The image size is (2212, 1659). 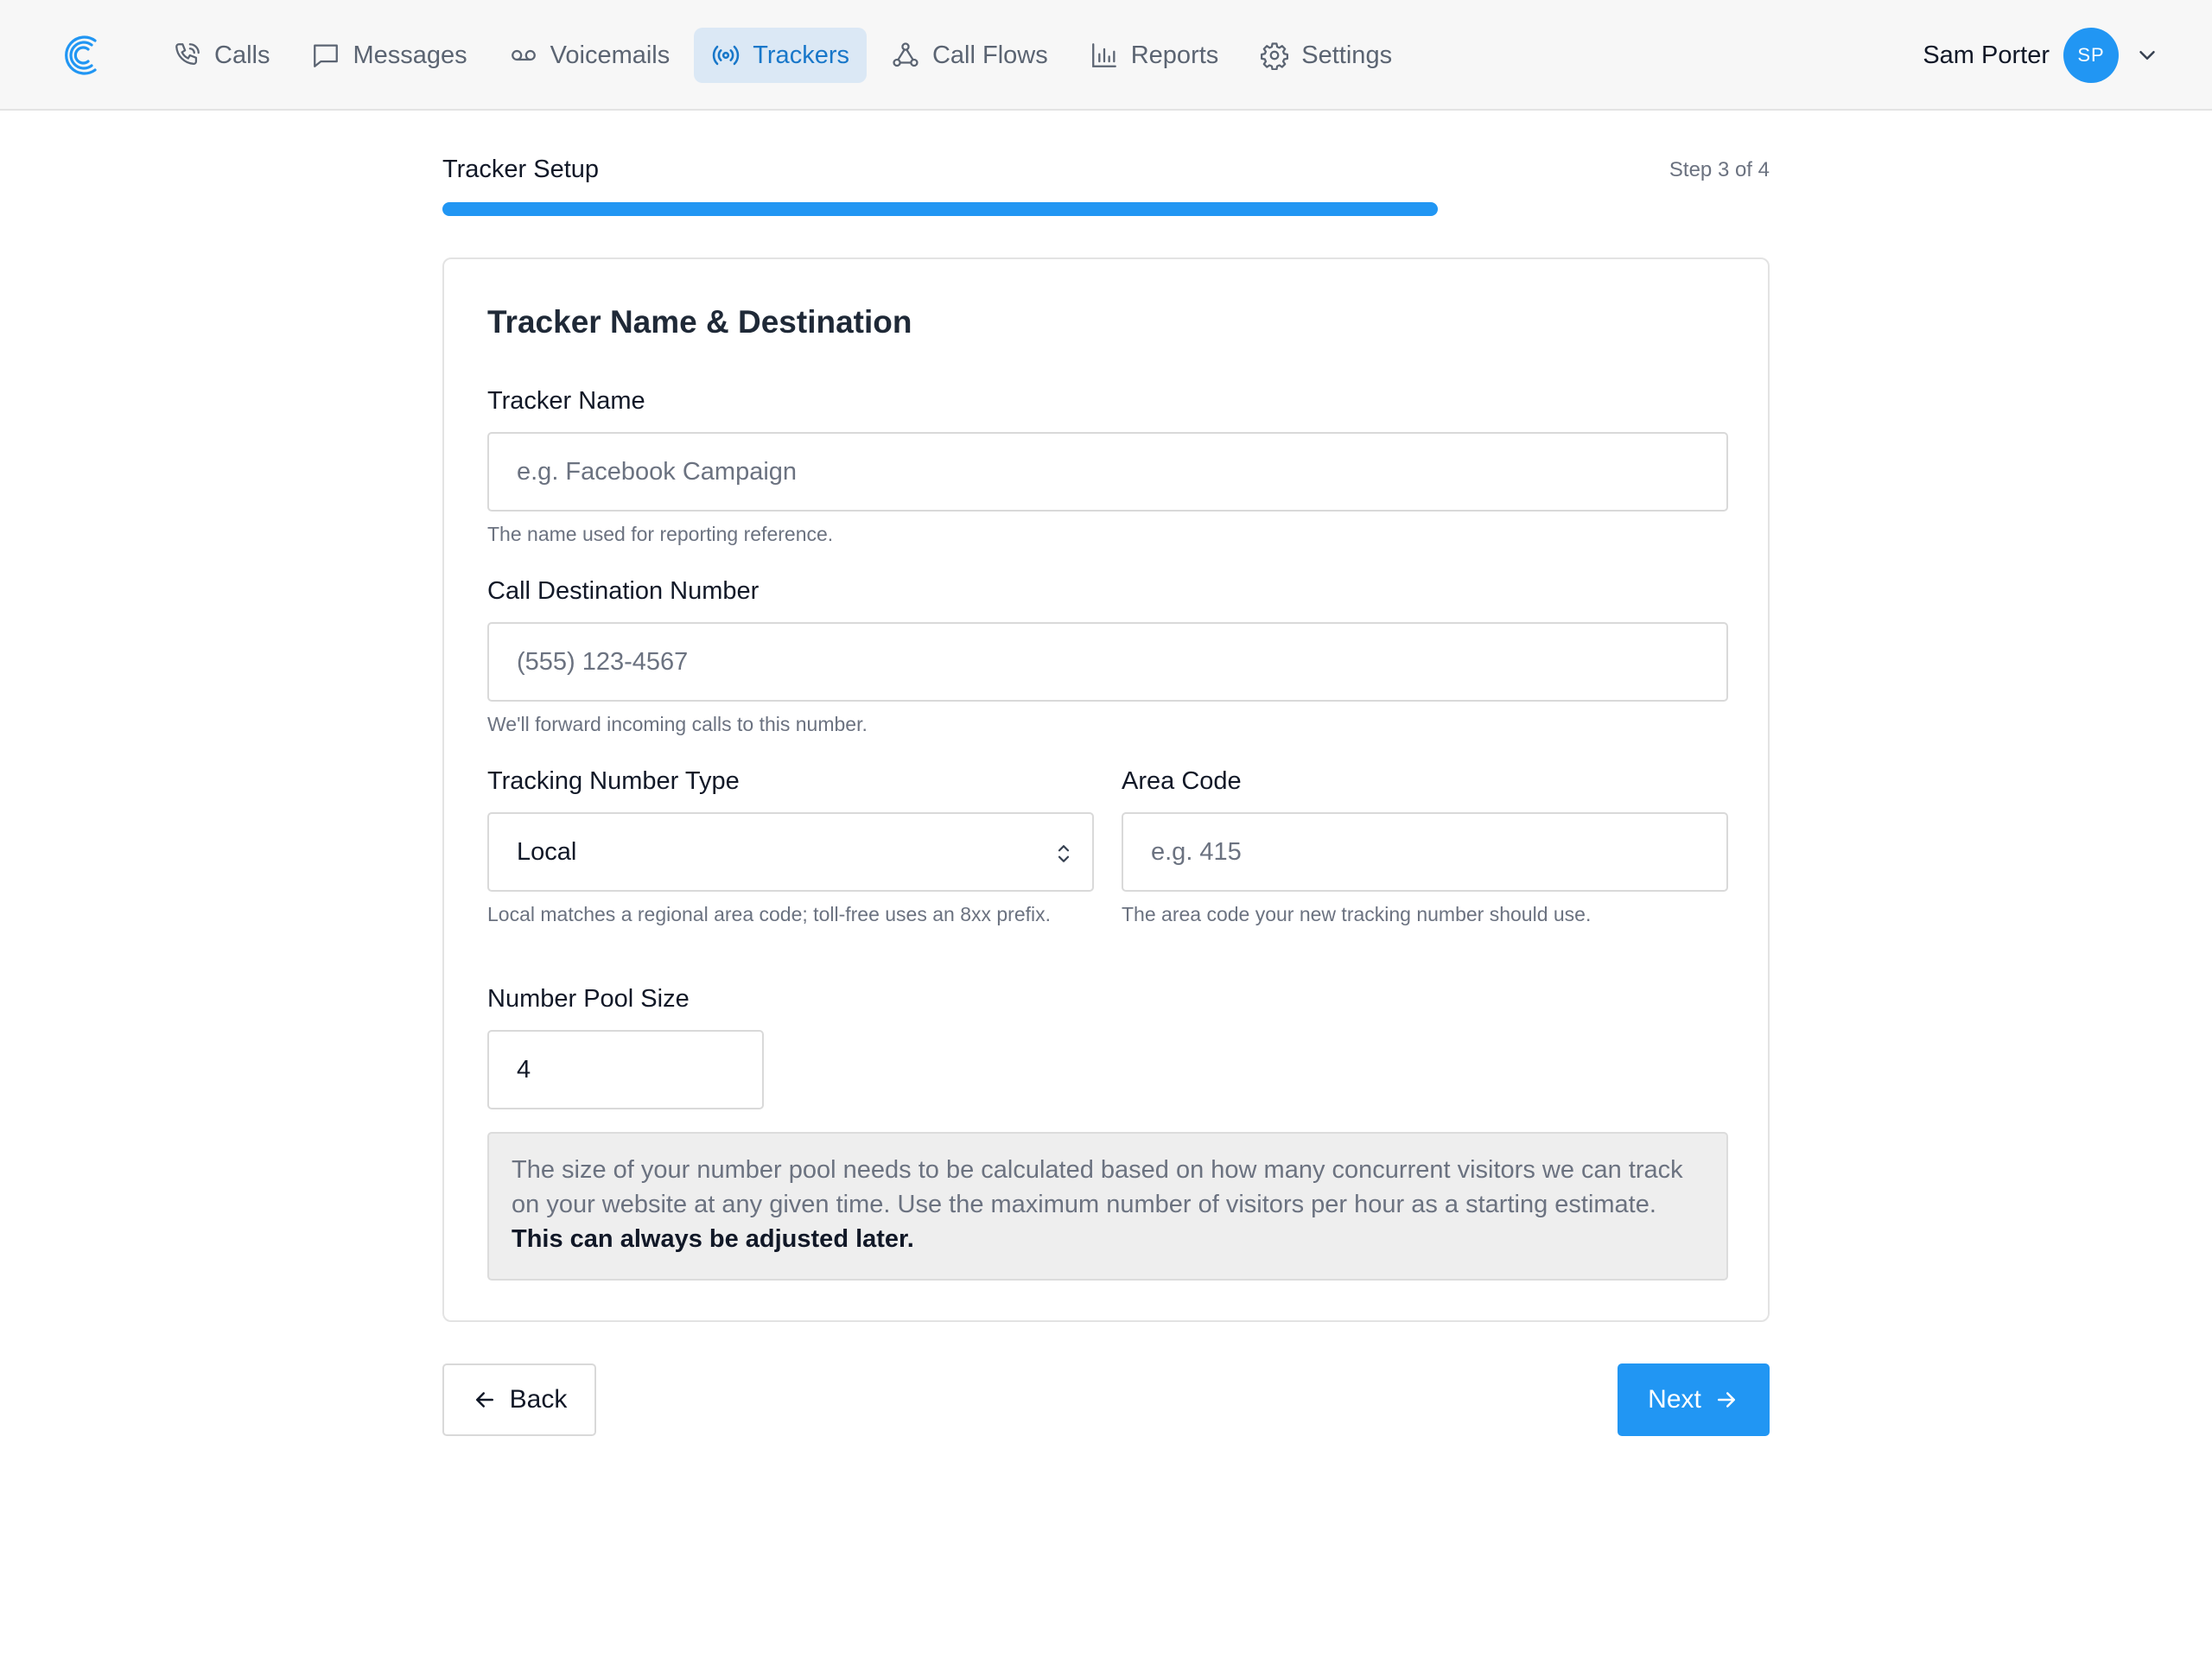 I want to click on nav-label: Trackers, so click(x=801, y=55).